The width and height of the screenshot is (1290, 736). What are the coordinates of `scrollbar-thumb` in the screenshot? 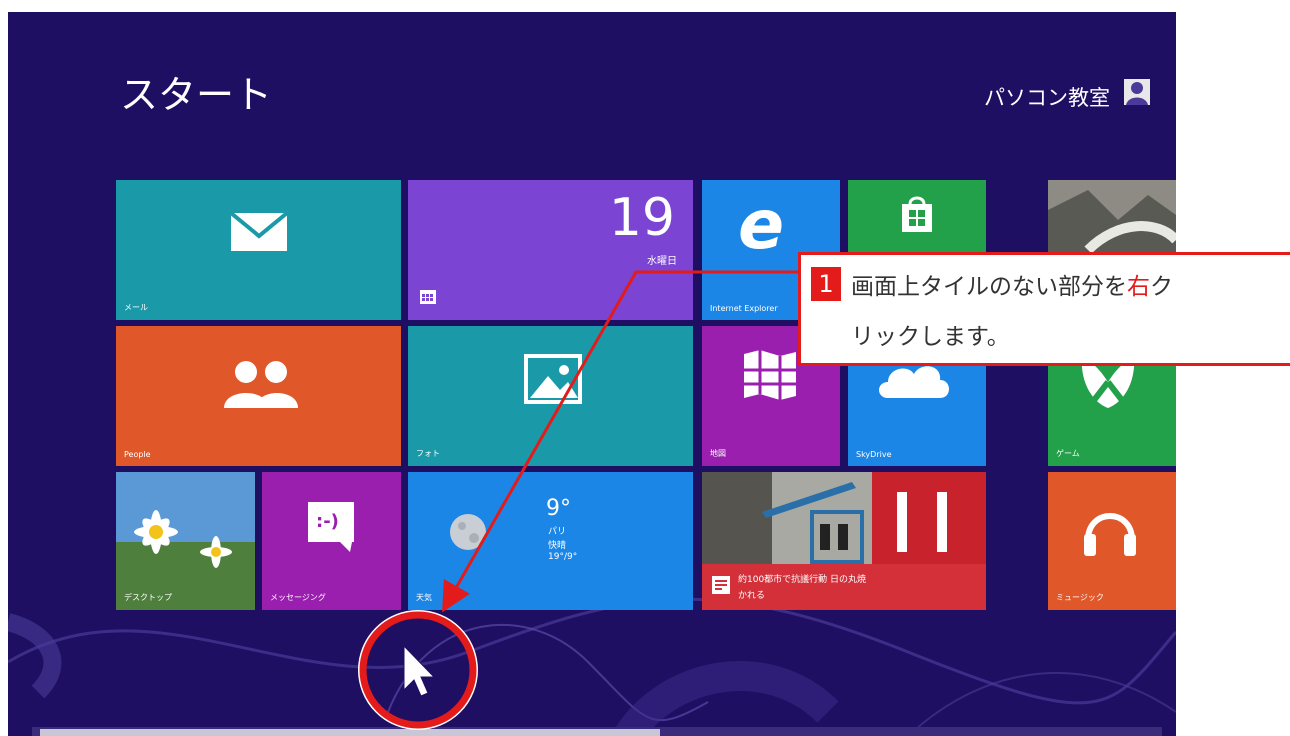 It's located at (350, 732).